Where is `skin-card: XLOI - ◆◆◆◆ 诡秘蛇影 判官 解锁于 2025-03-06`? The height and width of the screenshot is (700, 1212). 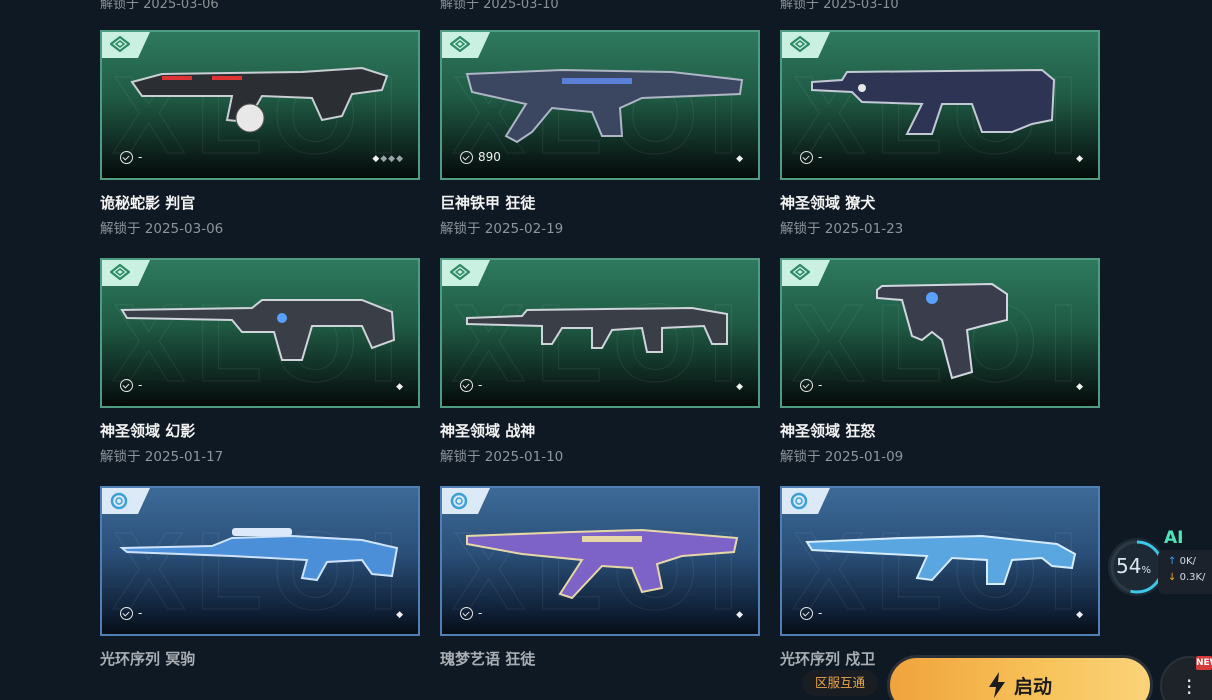 skin-card: XLOI - ◆◆◆◆ 诡秘蛇影 判官 解锁于 2025-03-06 is located at coordinates (260, 133).